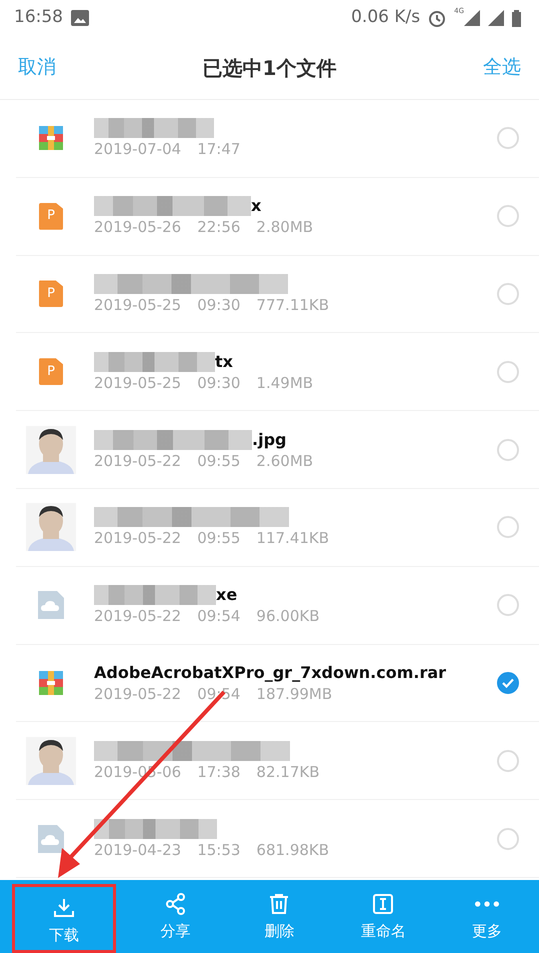  I want to click on file-time: 15:53, so click(218, 850).